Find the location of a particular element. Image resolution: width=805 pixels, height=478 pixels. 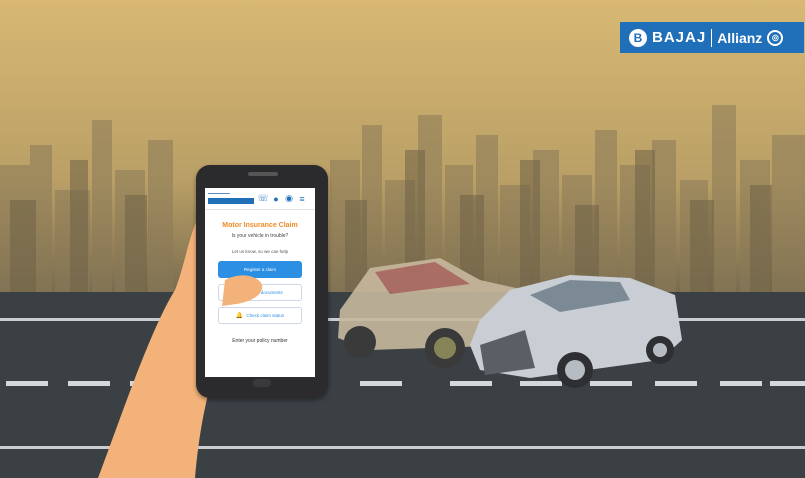

phone-icon: ☏ is located at coordinates (262, 198).